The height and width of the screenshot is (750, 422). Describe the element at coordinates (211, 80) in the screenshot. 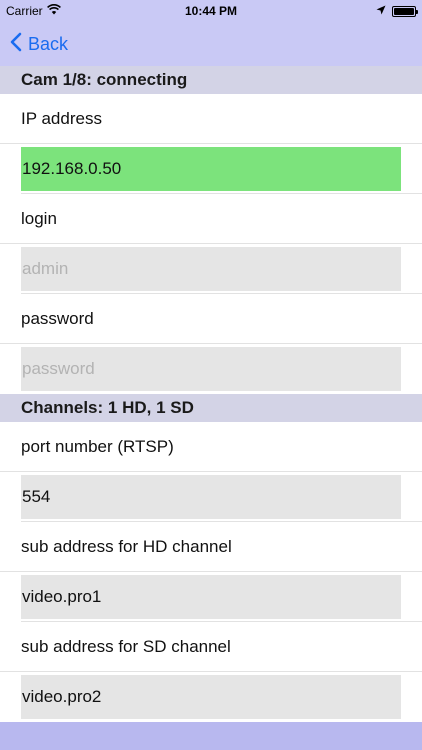

I see `section-header-cam: Cam 1/8: connecting` at that location.